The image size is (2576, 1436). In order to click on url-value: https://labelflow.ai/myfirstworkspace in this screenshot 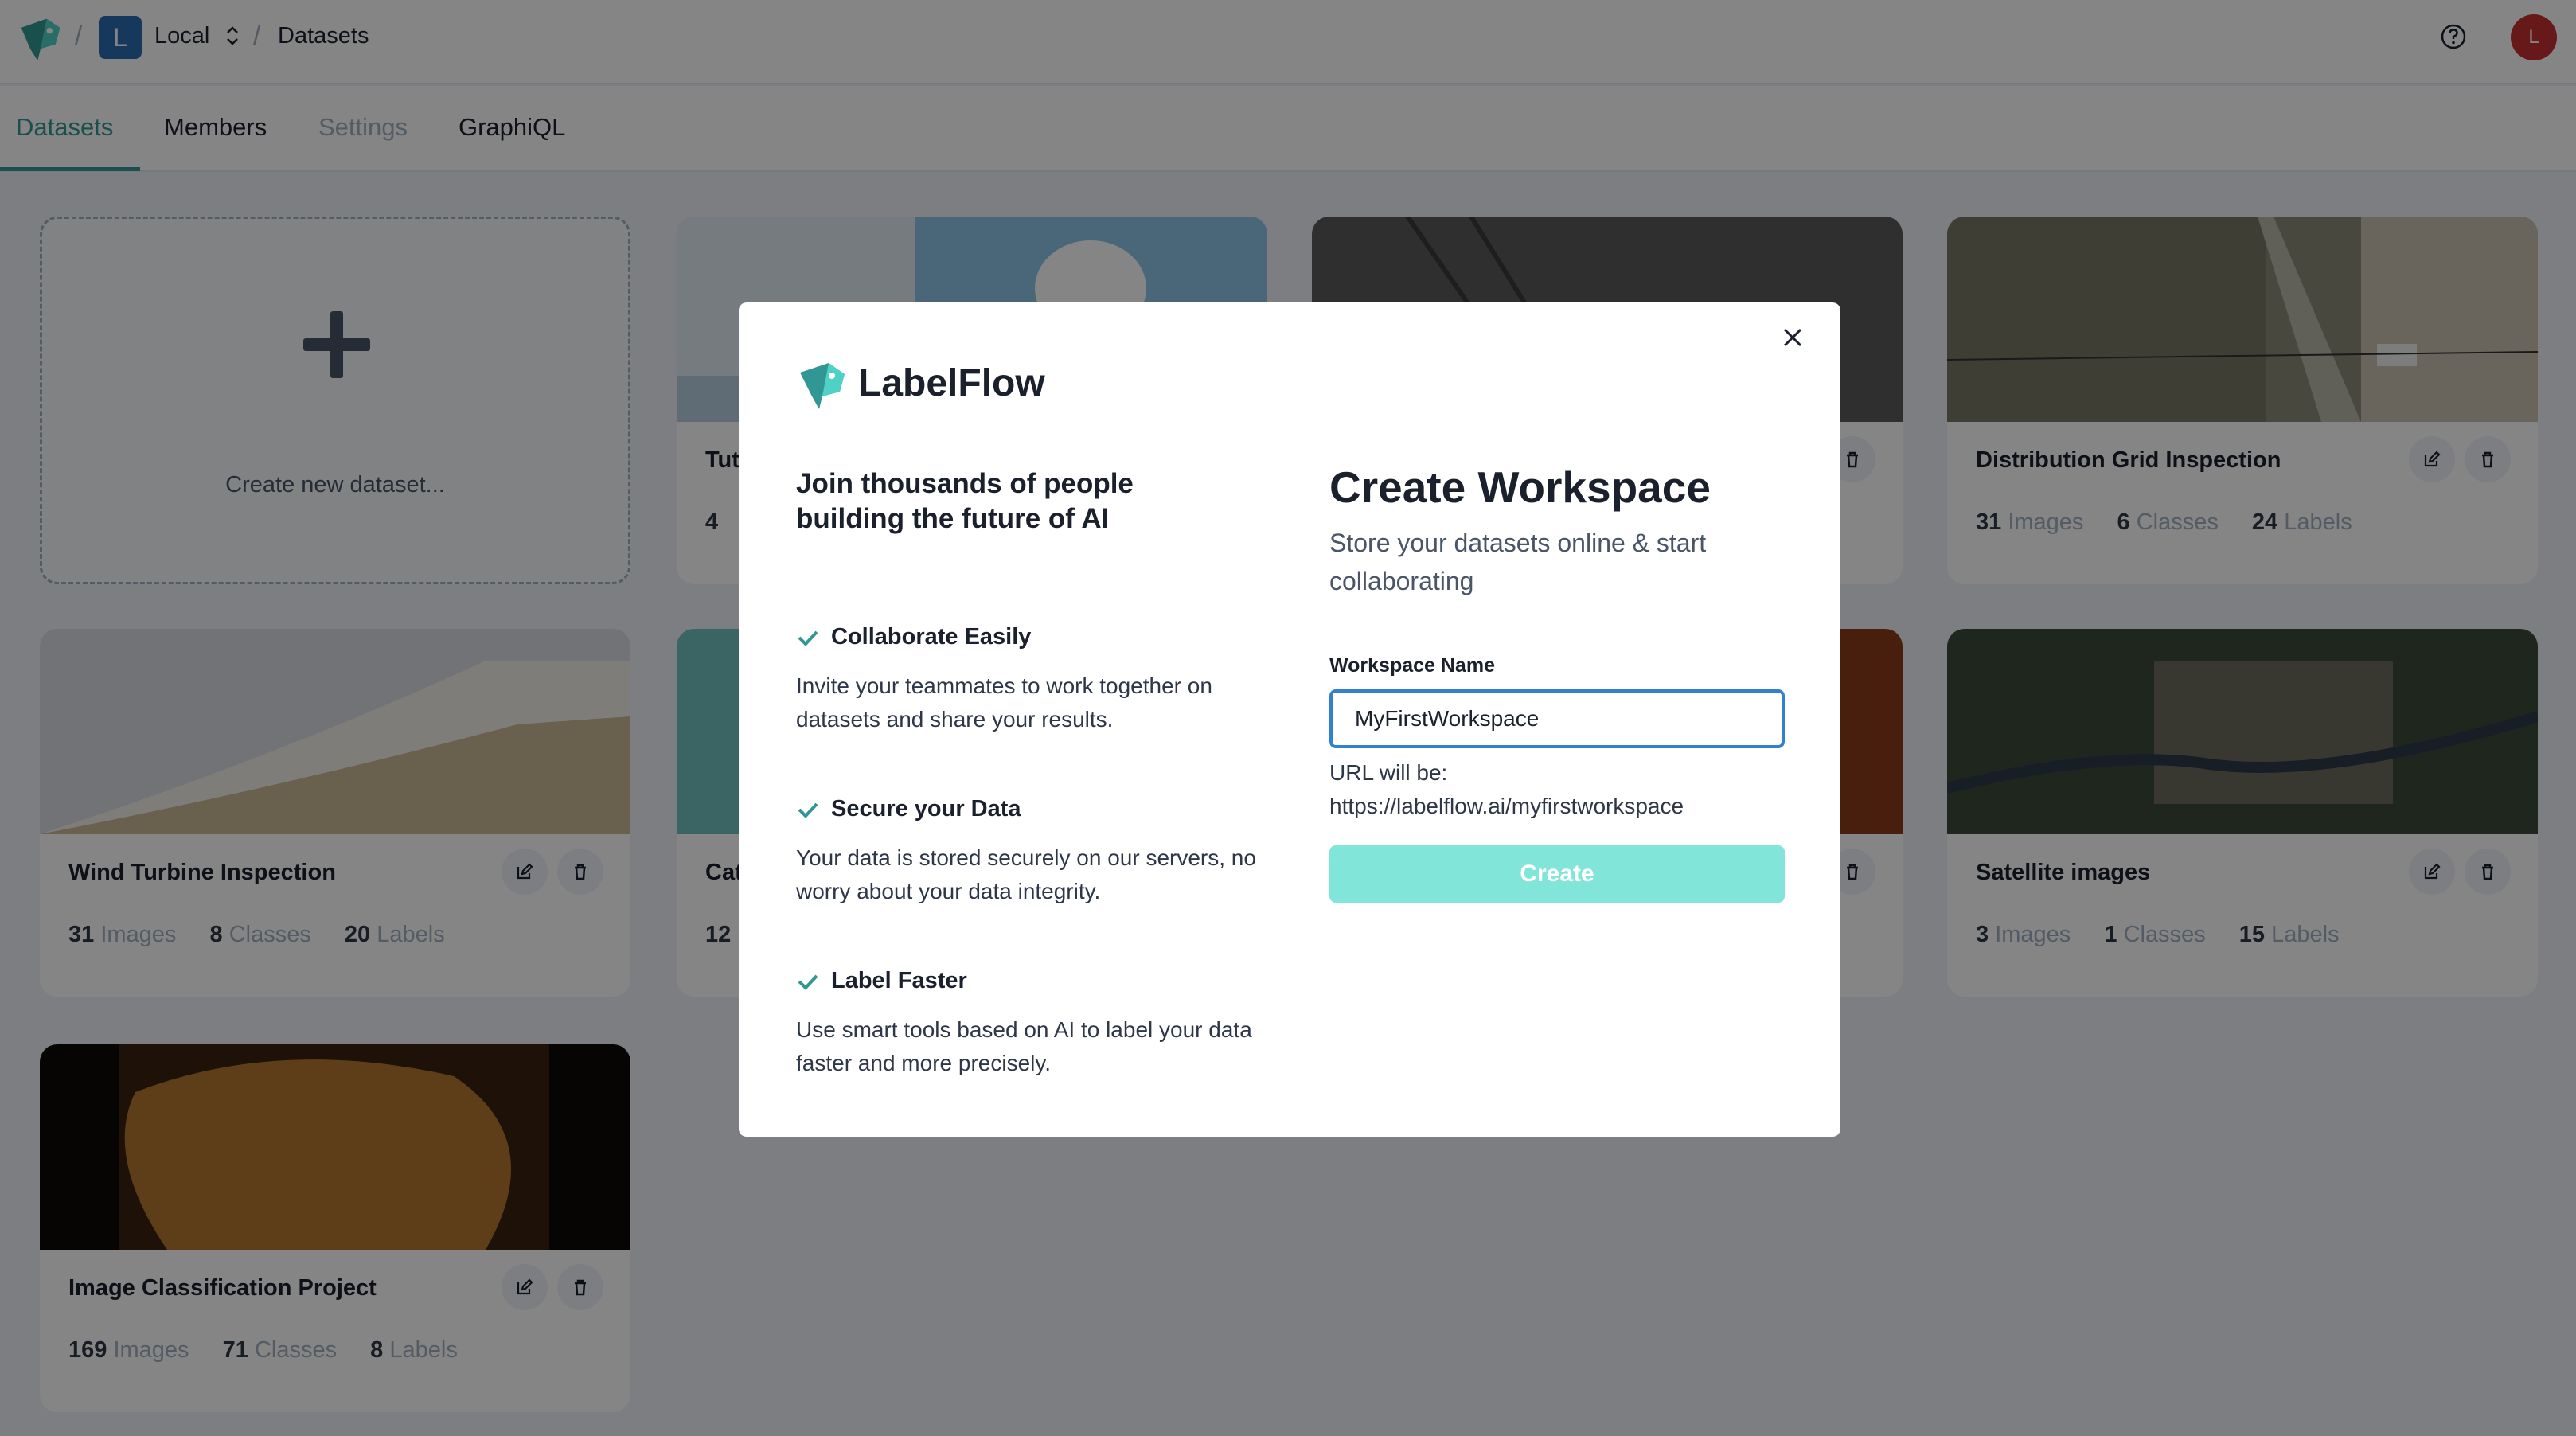, I will do `click(1506, 806)`.